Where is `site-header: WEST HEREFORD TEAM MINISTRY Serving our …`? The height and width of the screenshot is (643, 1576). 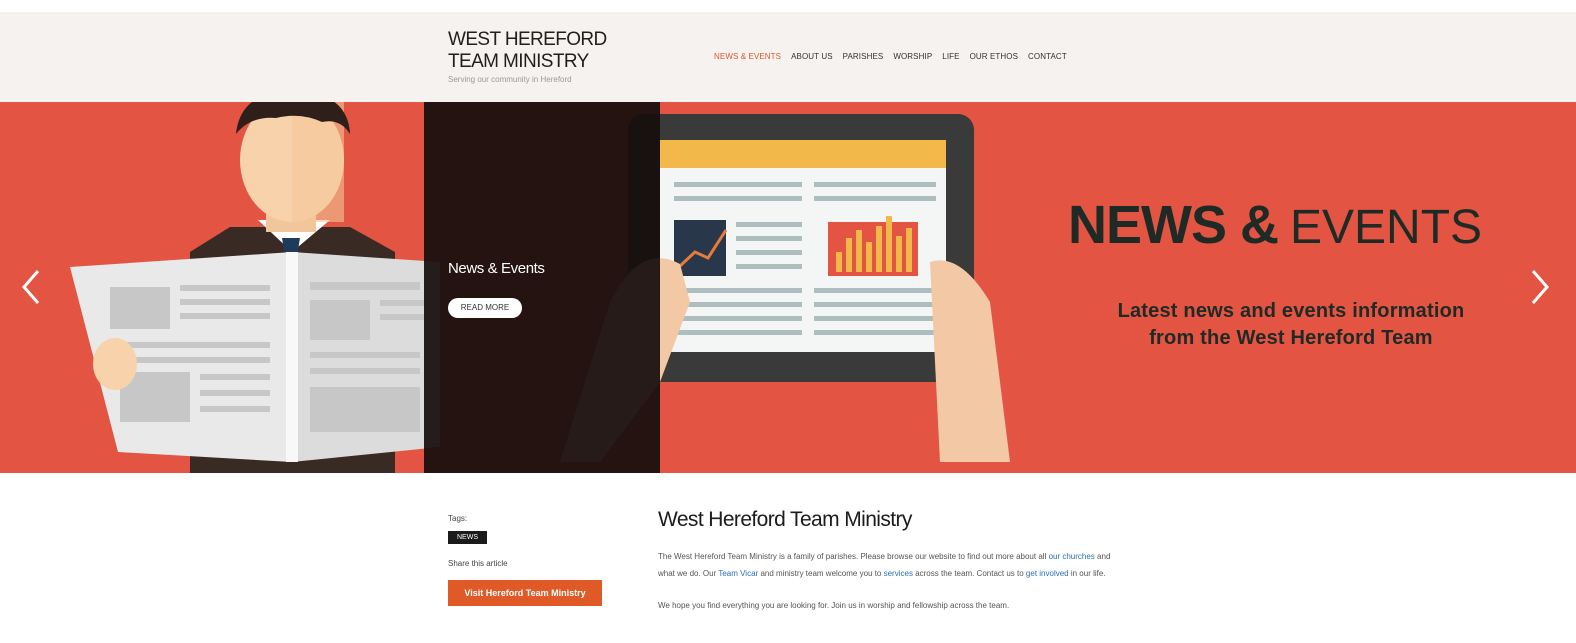
site-header: WEST HEREFORD TEAM MINISTRY Serving our … is located at coordinates (788, 57).